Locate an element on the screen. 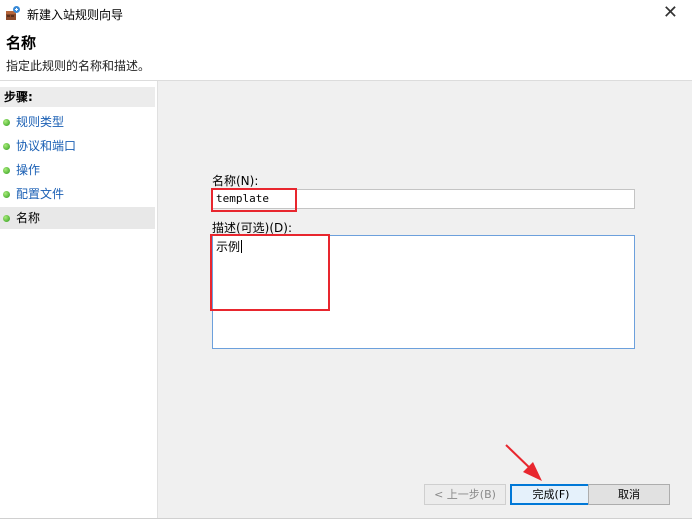  title-bar: 新建入站规则向导 ✕ is located at coordinates (346, 14).